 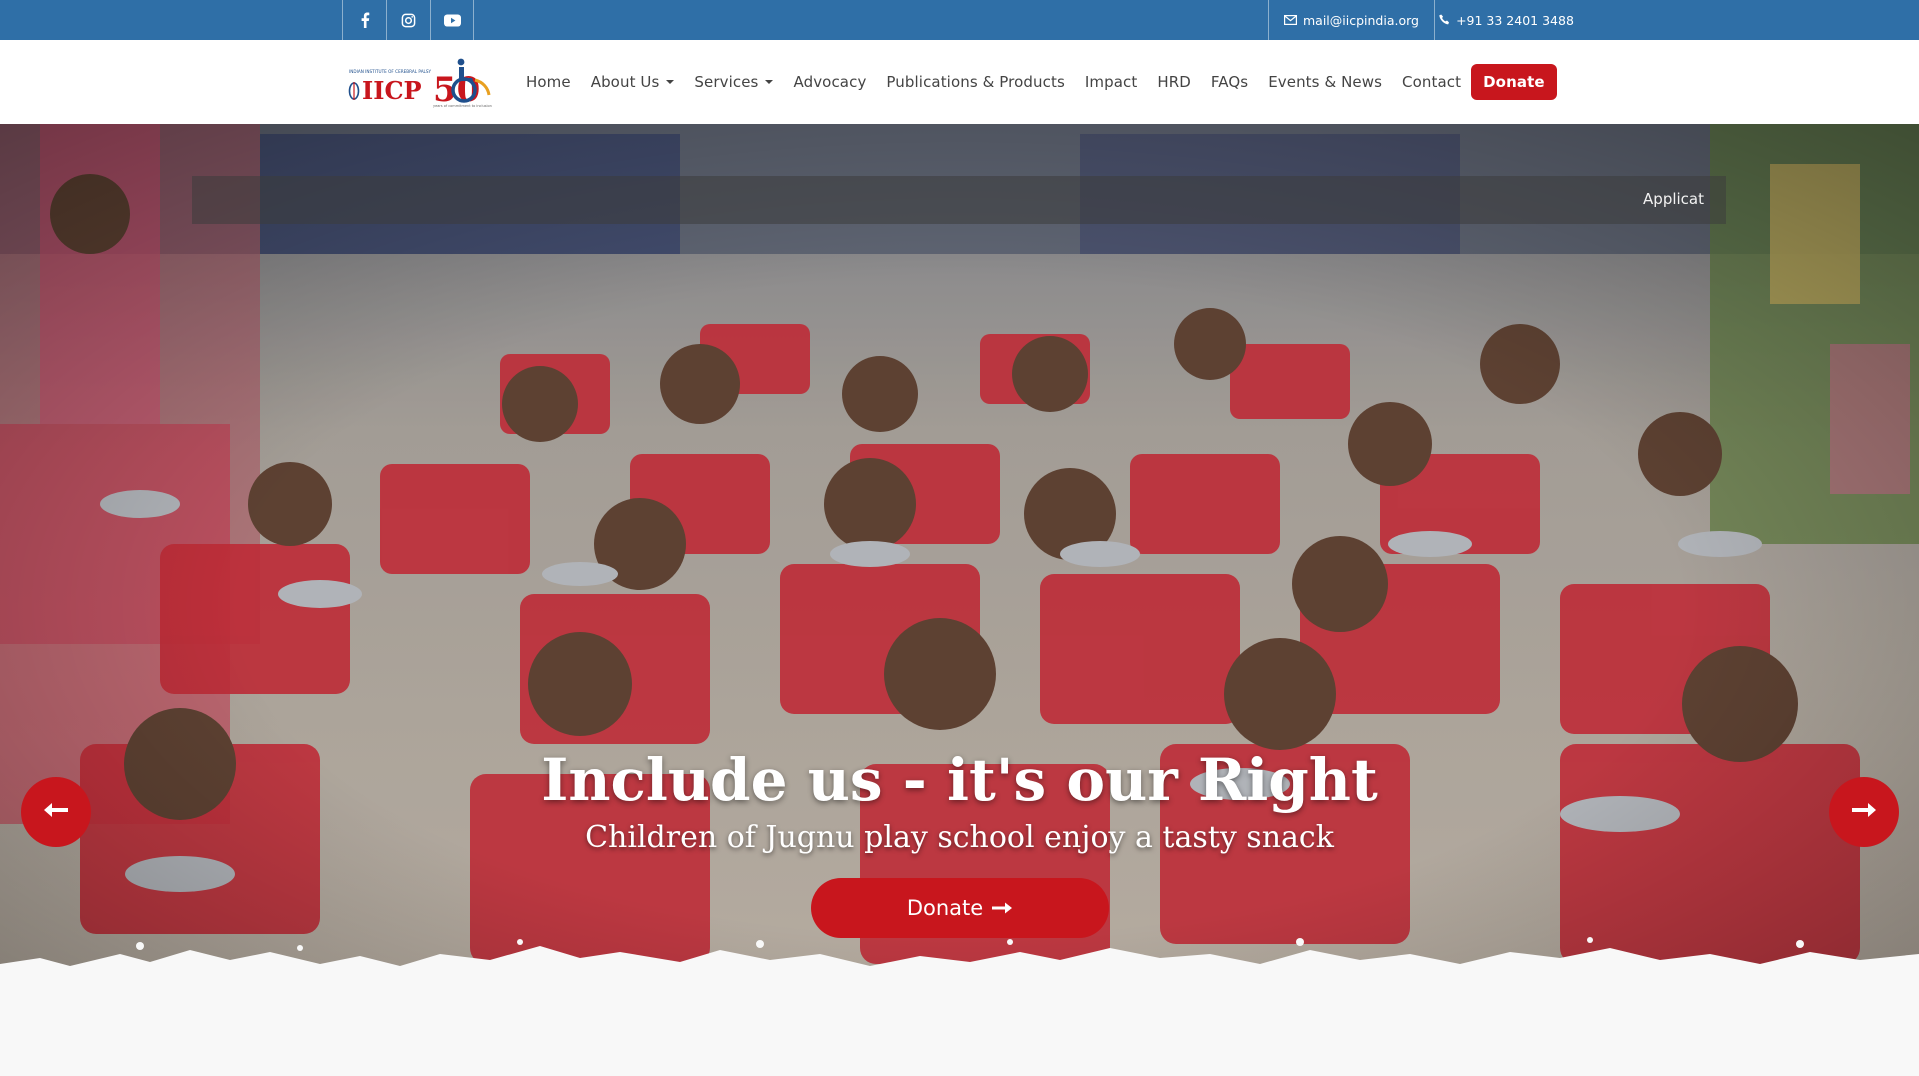 I want to click on nav-events-news: Events & News, so click(x=1325, y=82).